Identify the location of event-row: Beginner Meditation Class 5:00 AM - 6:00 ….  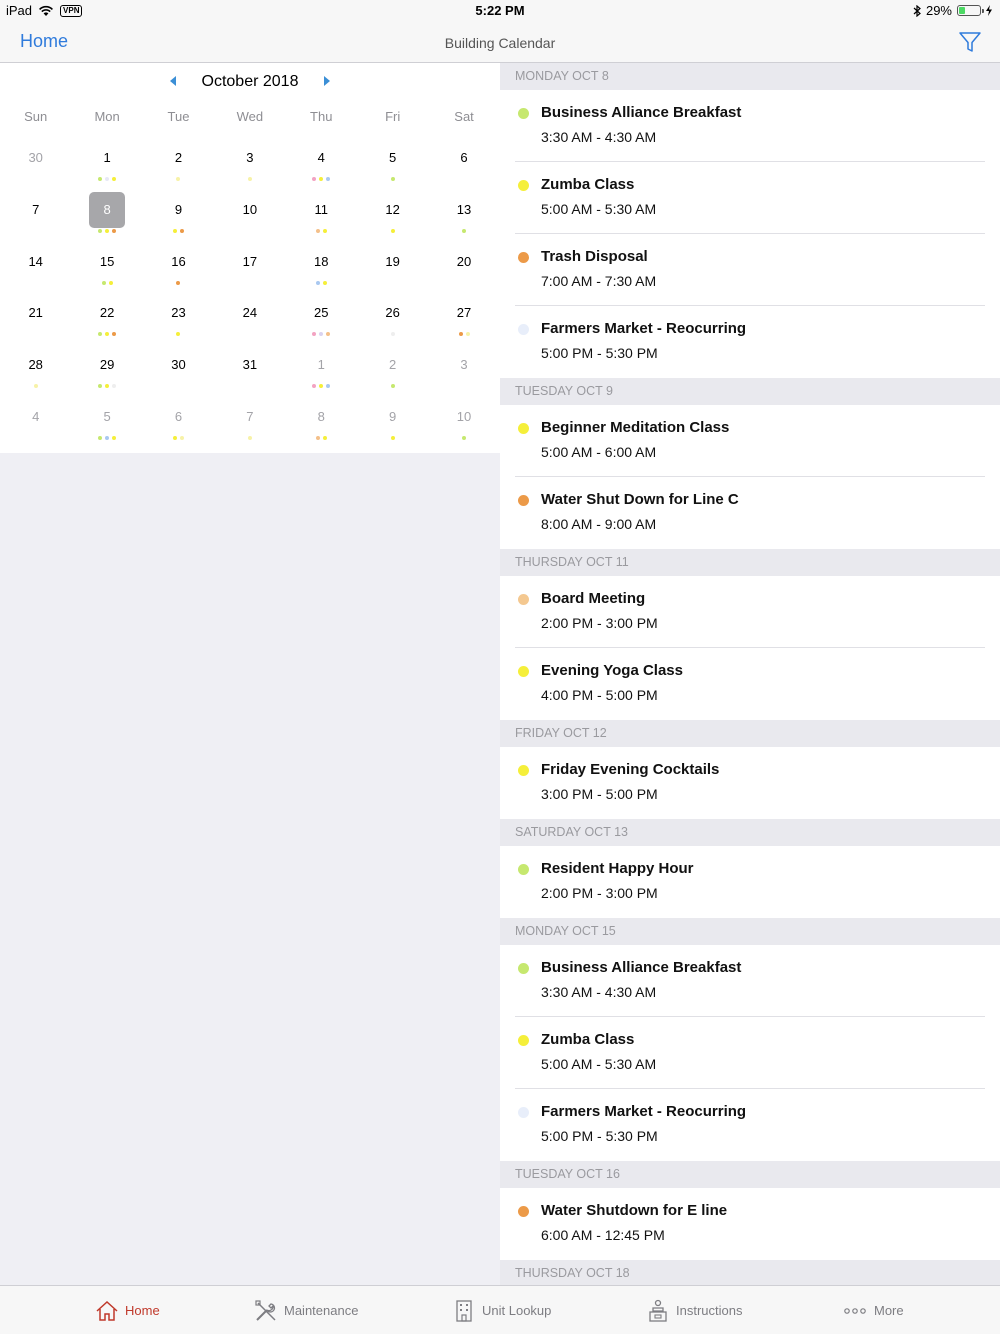
(750, 441).